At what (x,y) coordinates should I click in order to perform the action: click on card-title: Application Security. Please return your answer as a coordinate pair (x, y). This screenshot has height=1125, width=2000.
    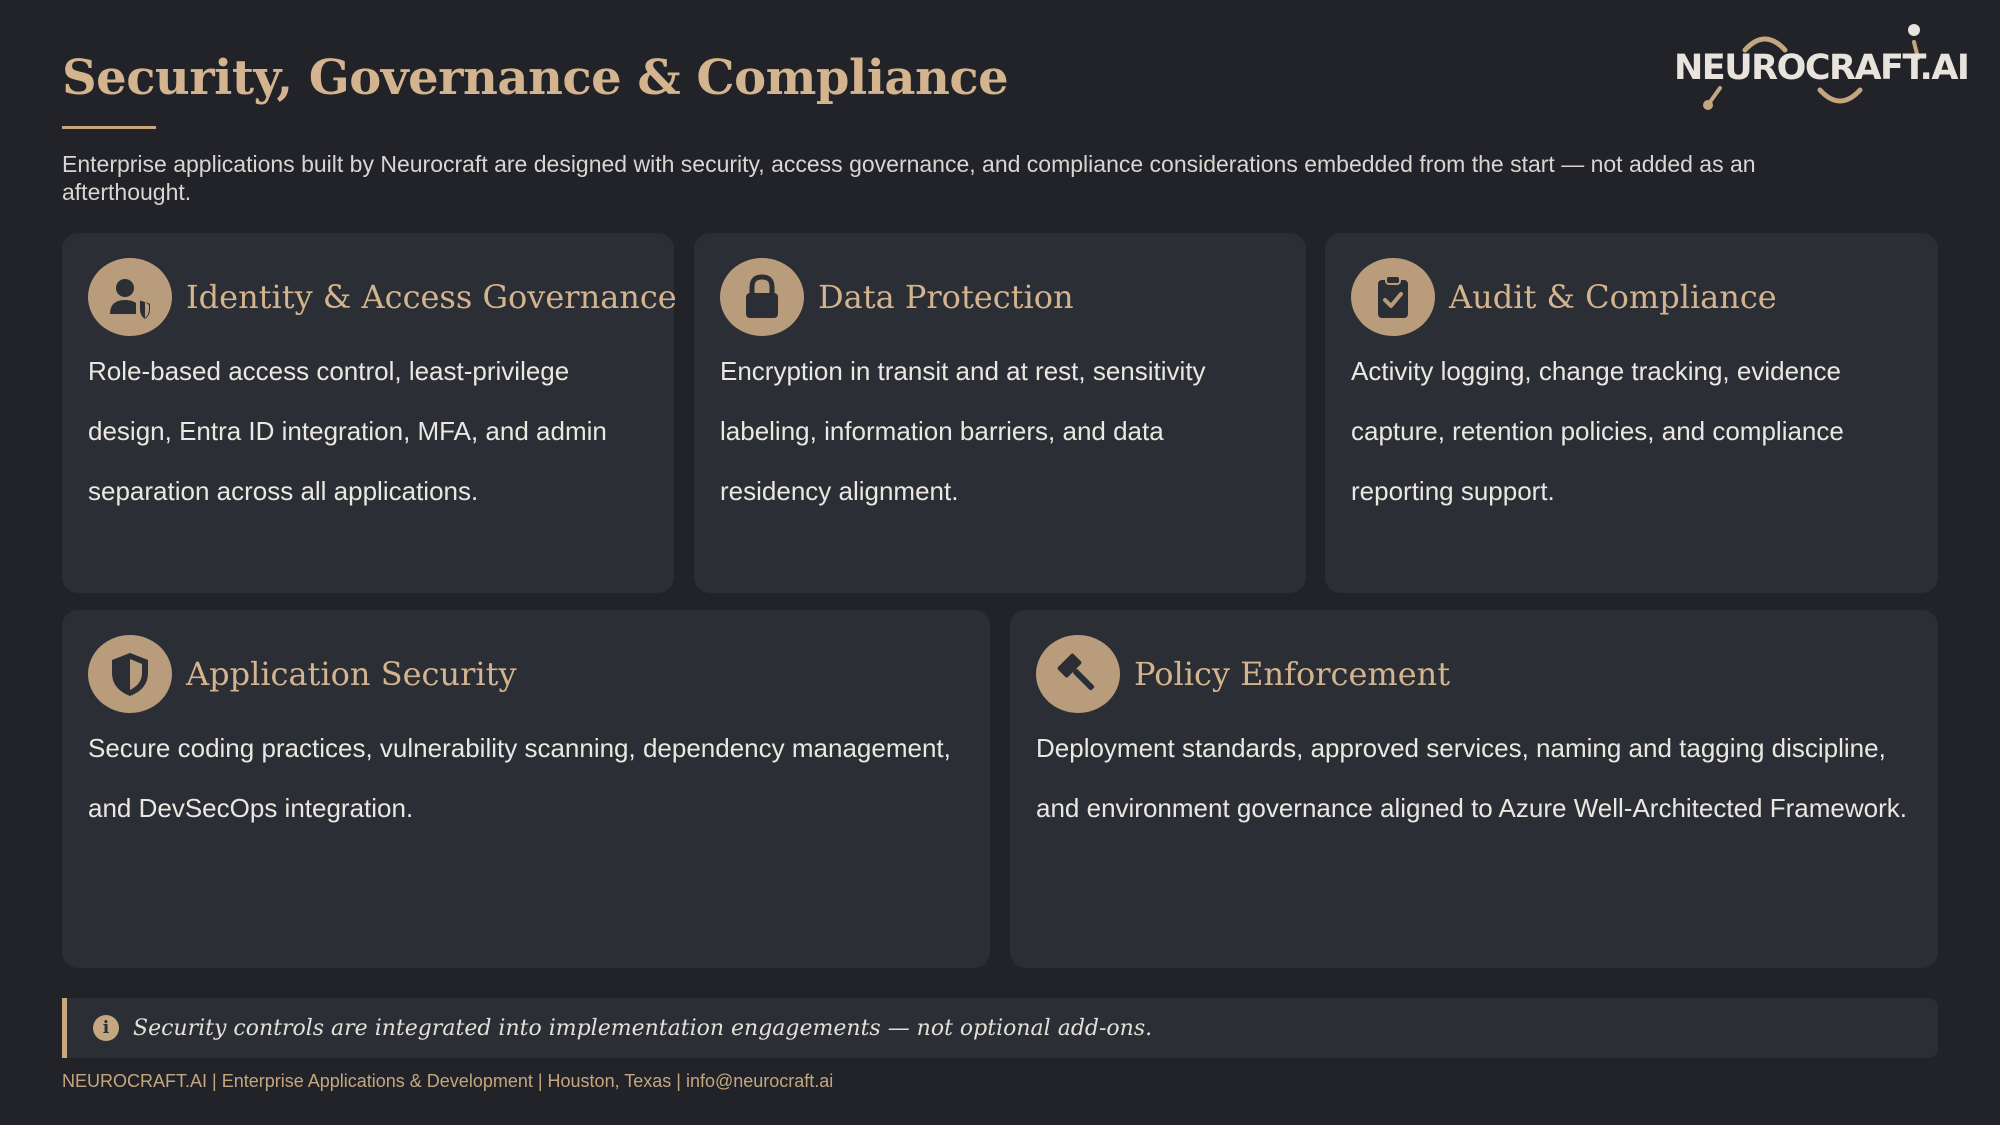
    Looking at the image, I should click on (351, 674).